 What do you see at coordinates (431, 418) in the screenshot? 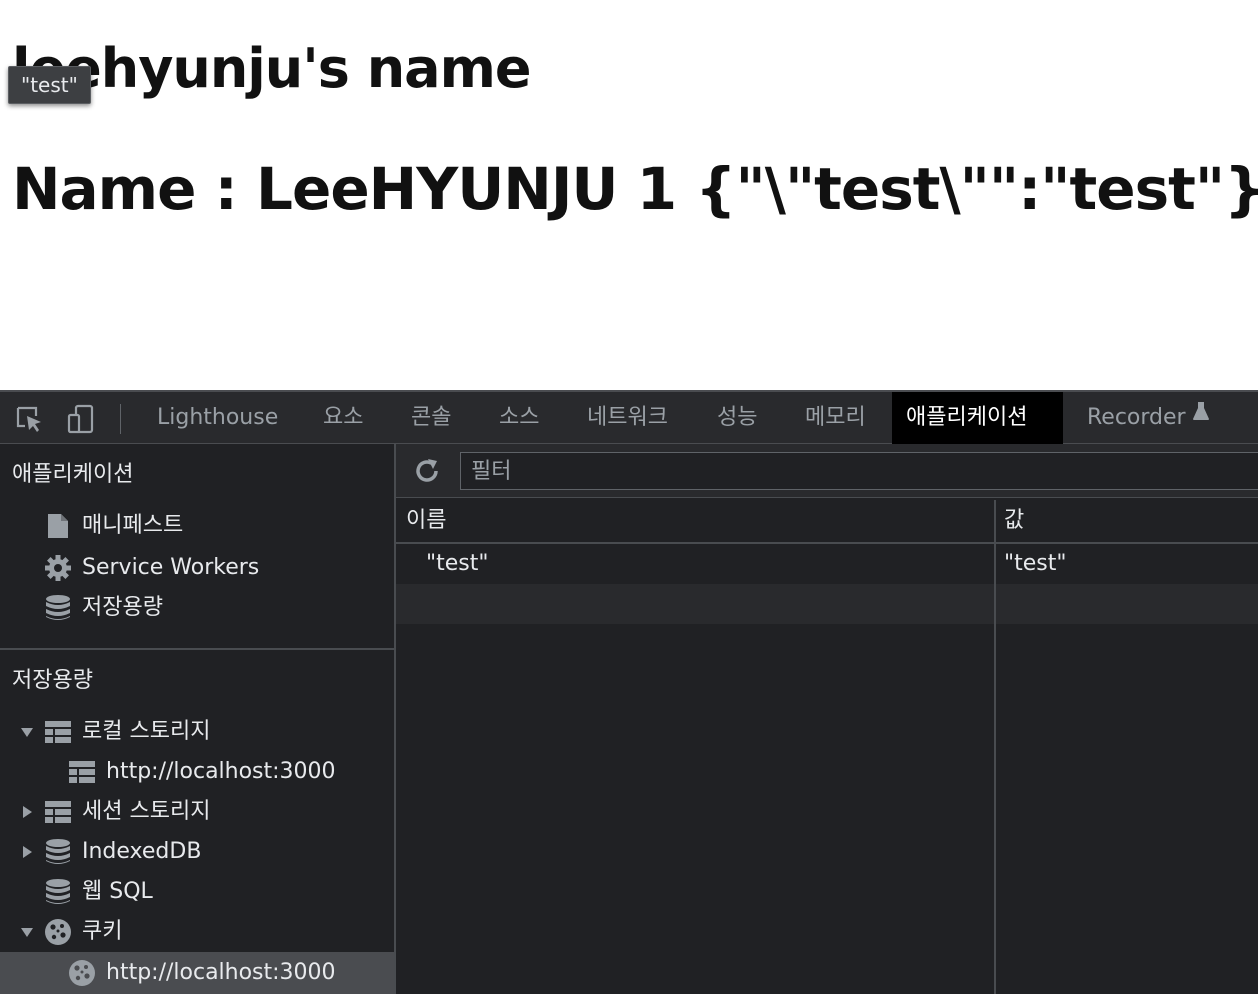
I see `tab-console: 콘솔` at bounding box center [431, 418].